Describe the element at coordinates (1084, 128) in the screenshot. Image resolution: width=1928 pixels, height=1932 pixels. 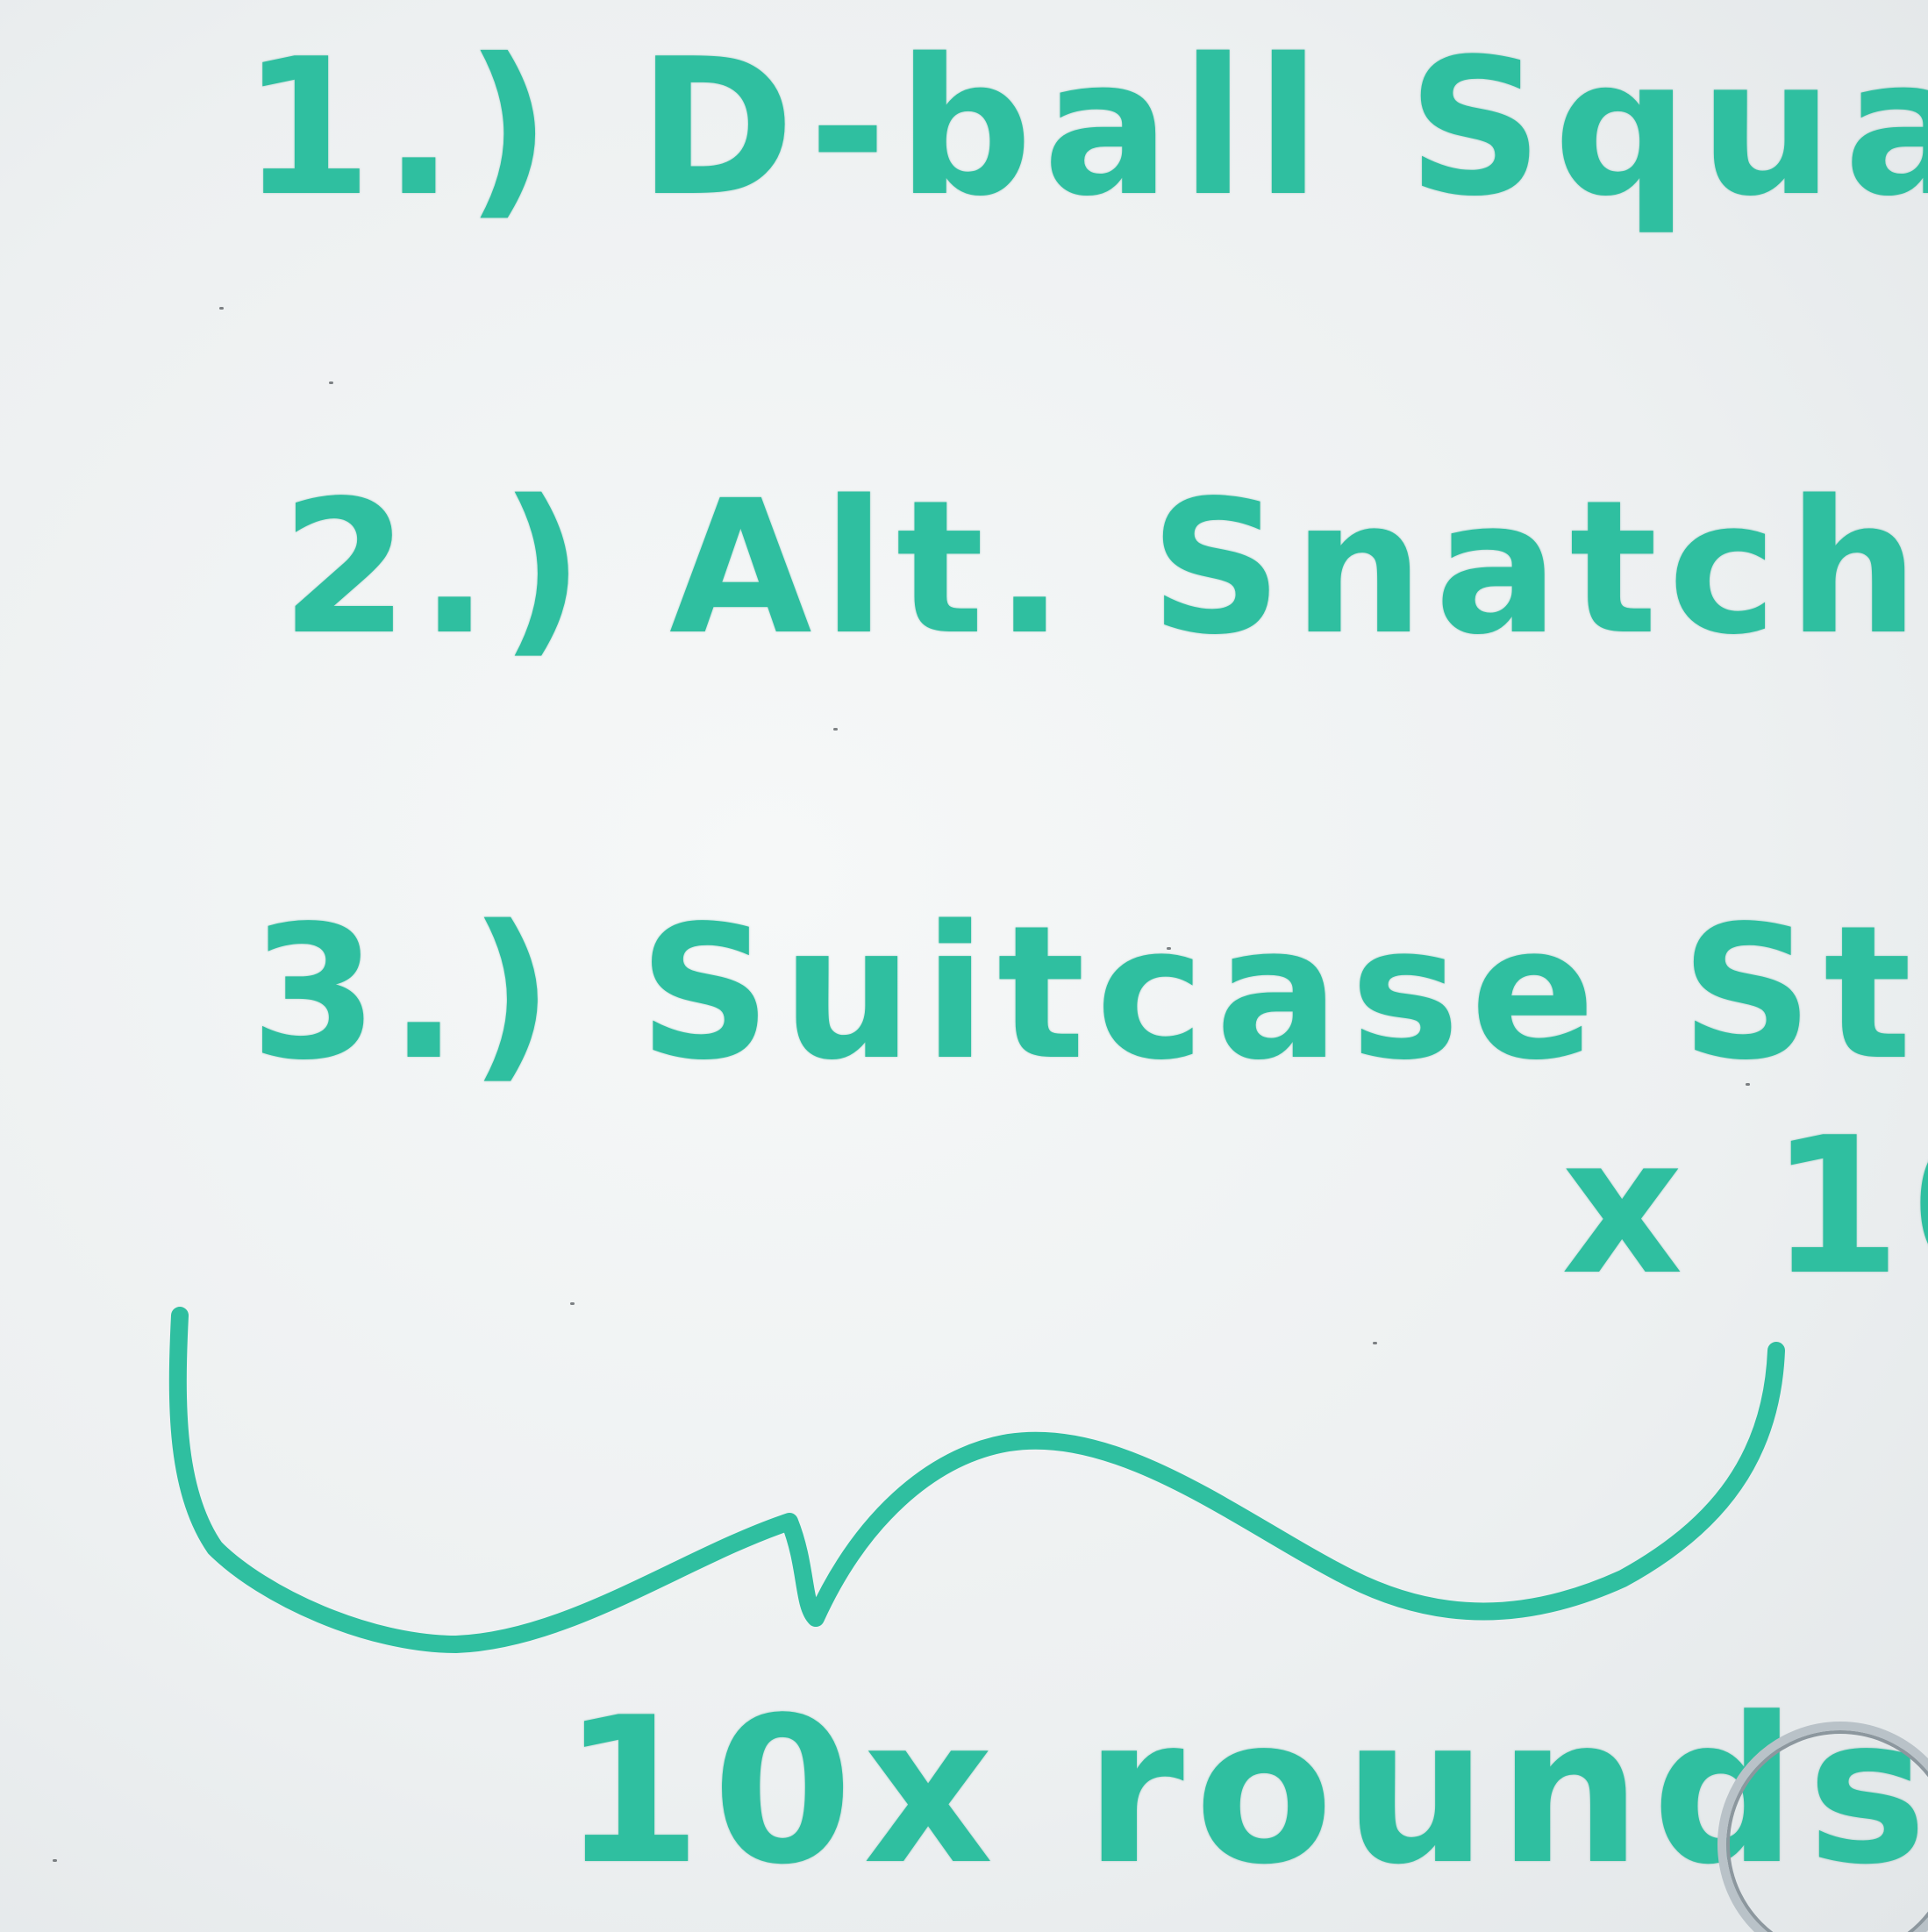
I see `exercise-1-text: 1.) D-ball Squat x6` at that location.